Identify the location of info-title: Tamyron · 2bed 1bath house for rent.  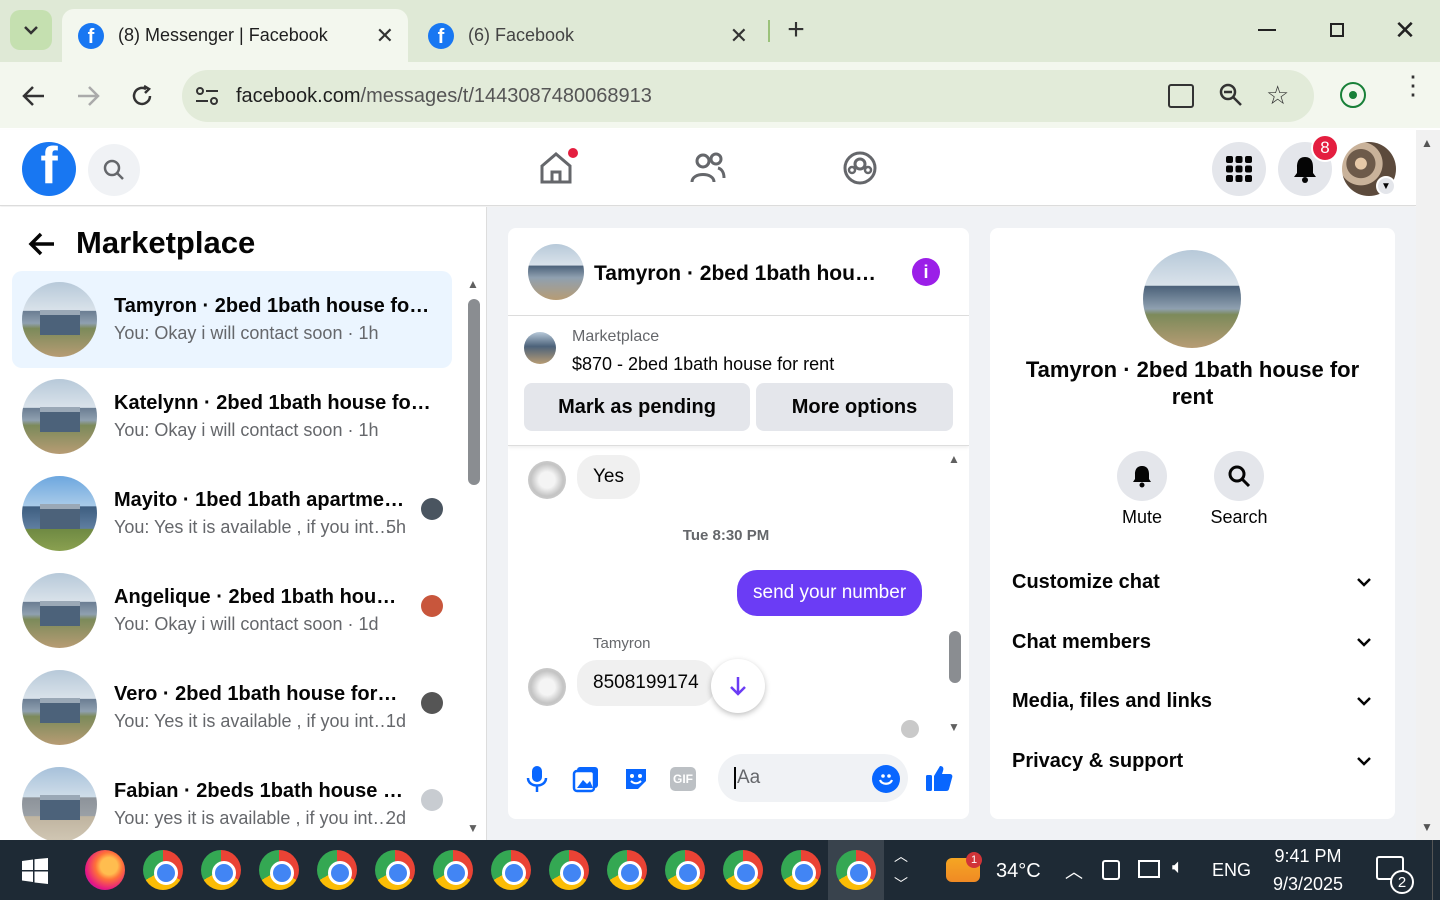
(1192, 383).